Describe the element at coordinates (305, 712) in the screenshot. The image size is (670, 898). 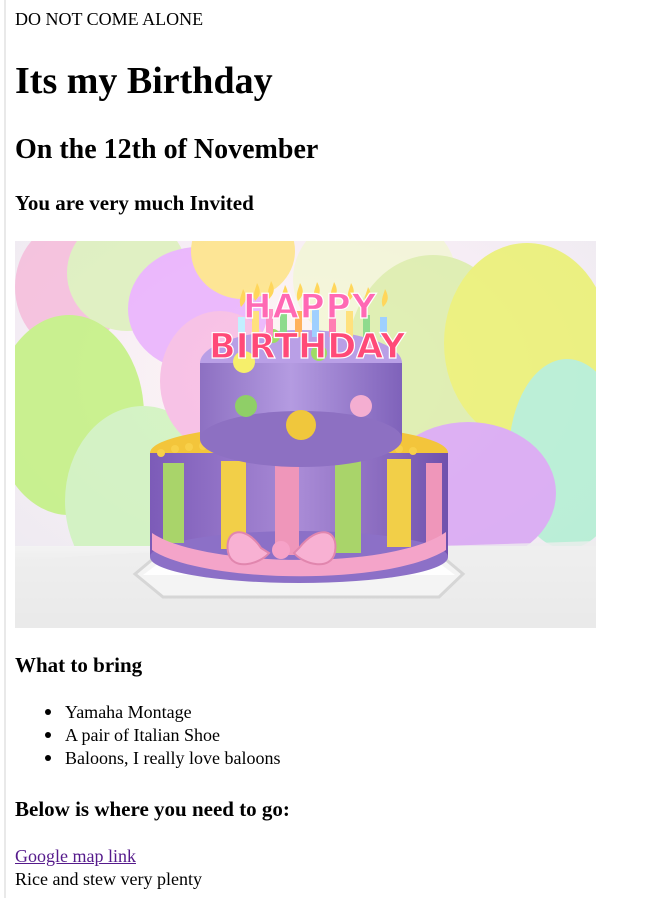
I see `list-item: Yamaha Montage` at that location.